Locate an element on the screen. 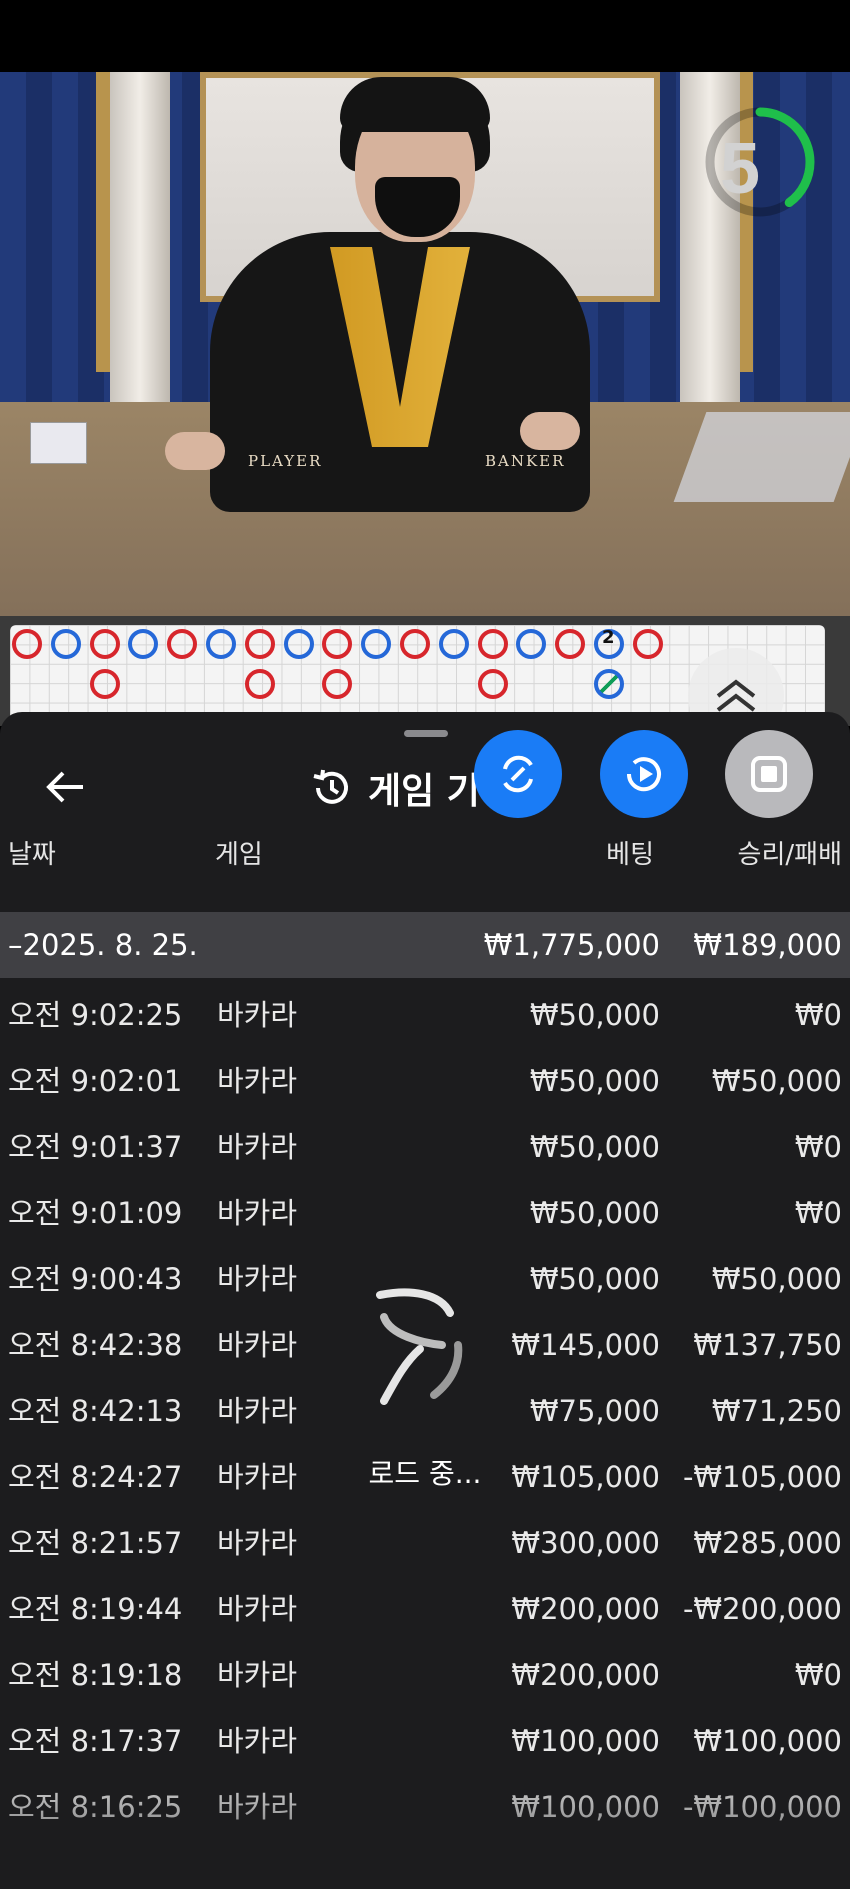 This screenshot has width=850, height=1889. replay-button is located at coordinates (644, 774).